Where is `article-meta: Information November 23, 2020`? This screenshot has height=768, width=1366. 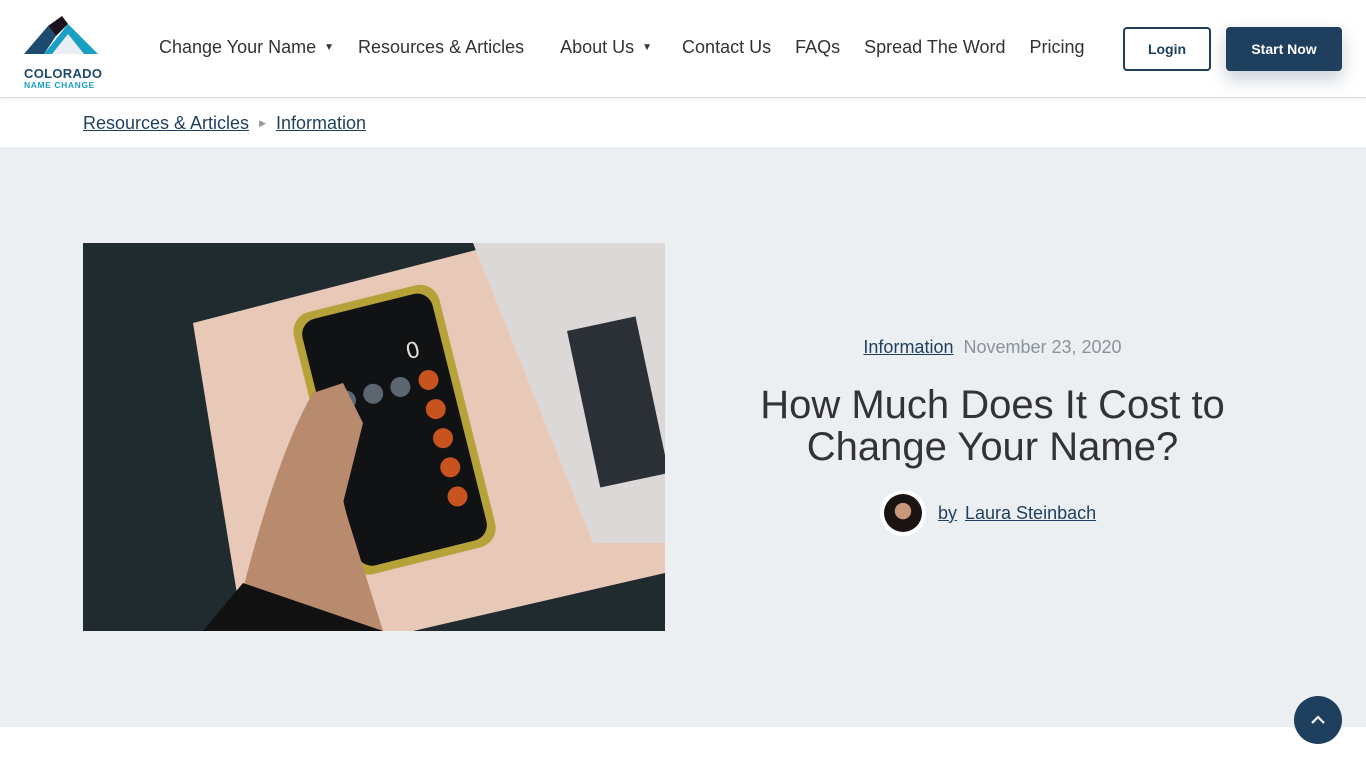
article-meta: Information November 23, 2020 is located at coordinates (992, 347).